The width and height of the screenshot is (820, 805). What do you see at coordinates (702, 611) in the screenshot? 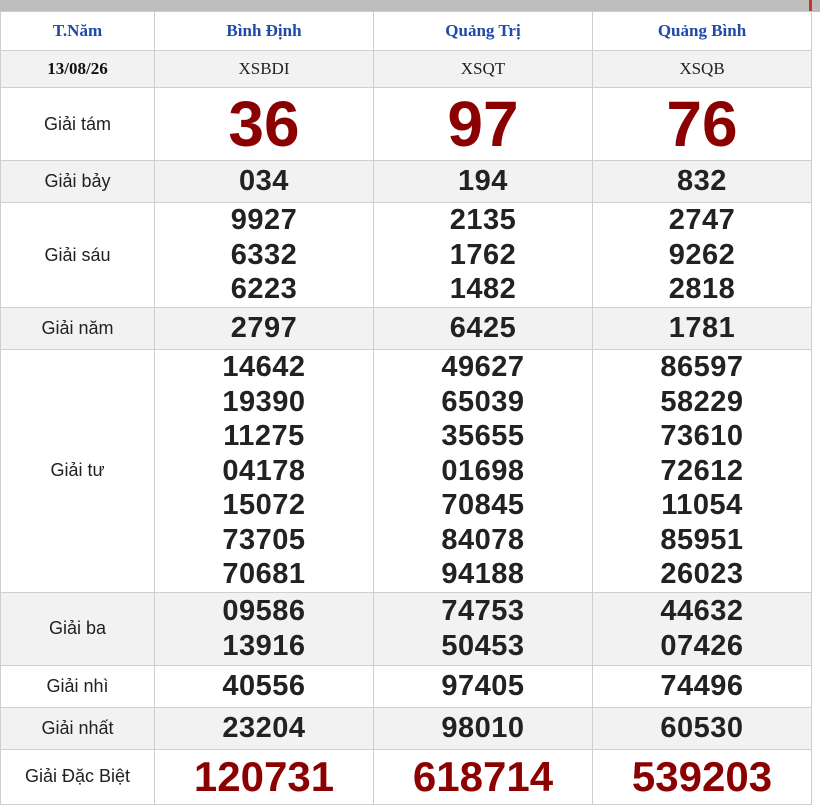
I see `prize-number: 44632` at bounding box center [702, 611].